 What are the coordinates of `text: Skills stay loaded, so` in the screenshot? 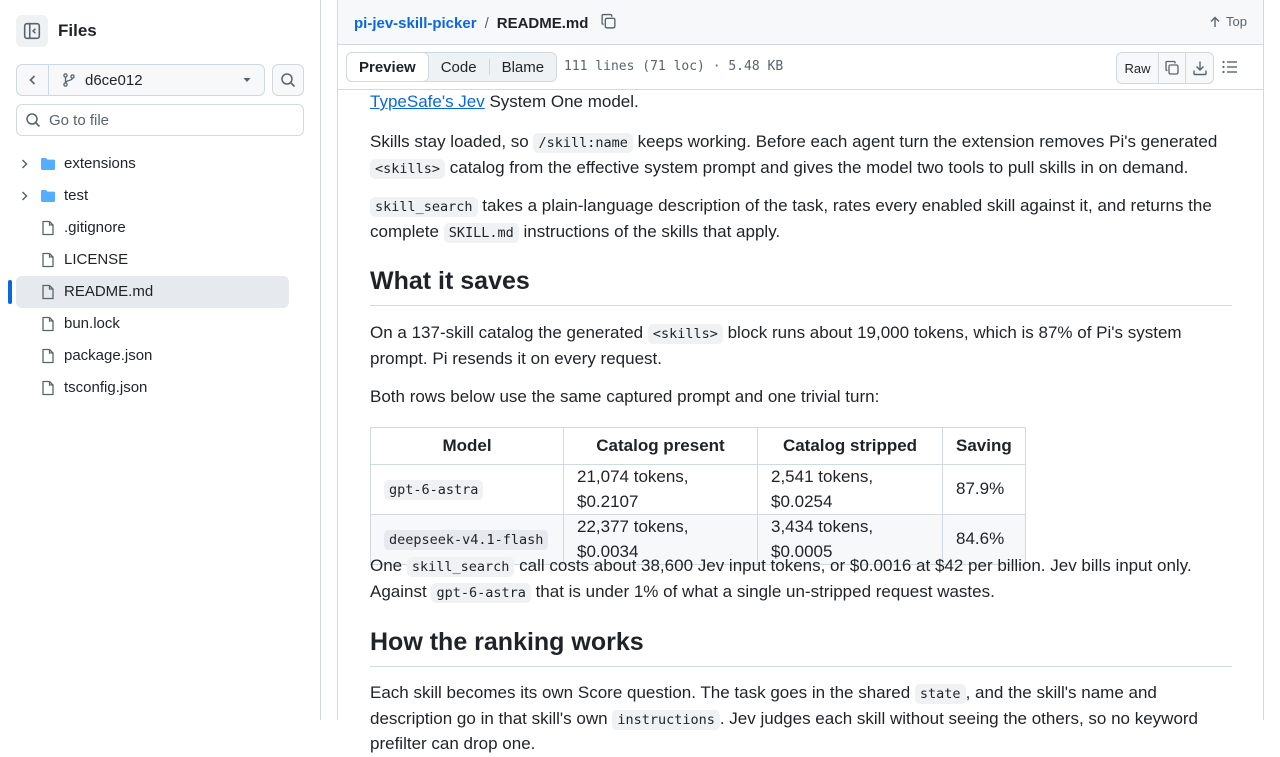 It's located at (452, 141).